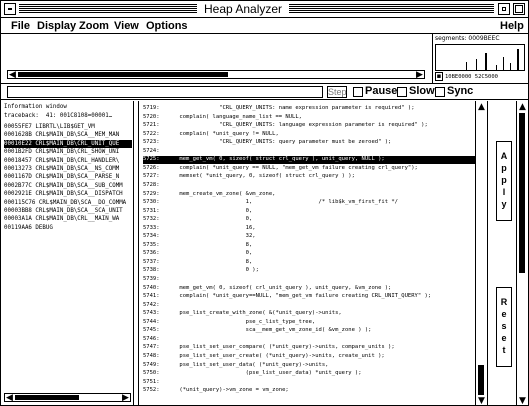  What do you see at coordinates (504, 181) in the screenshot?
I see `apply-button: A p p l y` at bounding box center [504, 181].